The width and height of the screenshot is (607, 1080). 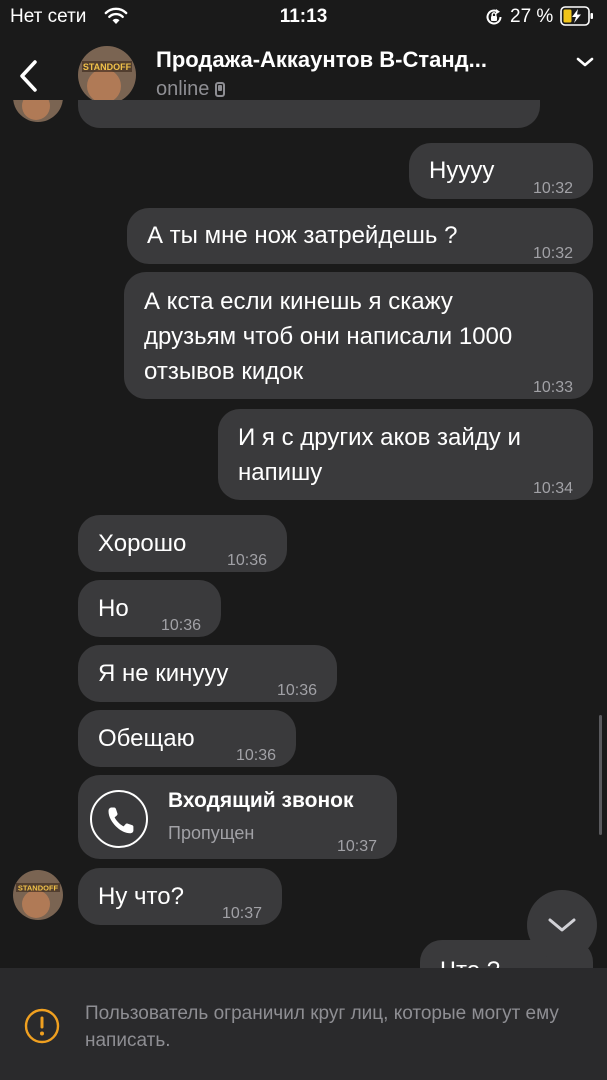 I want to click on chat-avatar: STANDOFF, so click(x=107, y=75).